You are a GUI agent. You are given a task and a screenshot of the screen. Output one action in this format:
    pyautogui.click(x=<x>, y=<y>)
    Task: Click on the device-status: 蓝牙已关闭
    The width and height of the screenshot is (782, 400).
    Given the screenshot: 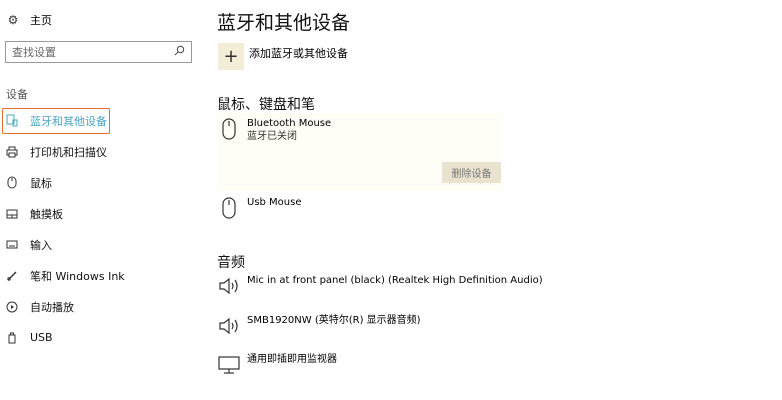 What is the action you would take?
    pyautogui.click(x=272, y=136)
    